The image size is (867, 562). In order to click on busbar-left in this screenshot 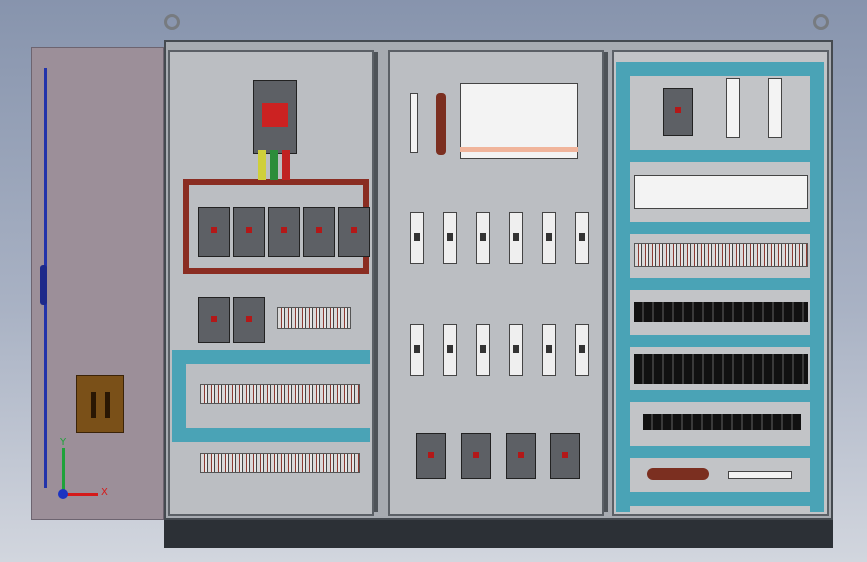, I will do `click(186, 226)`.